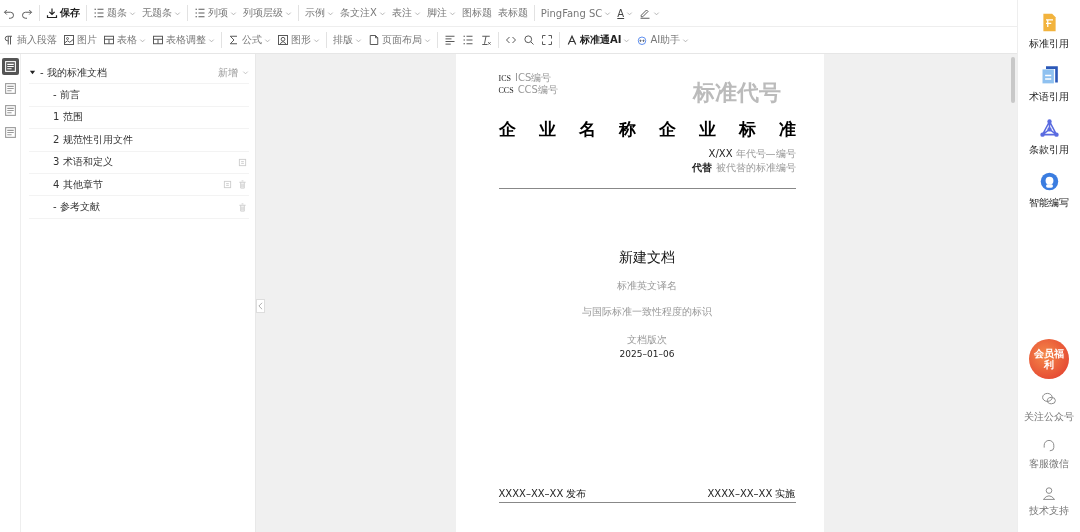 The height and width of the screenshot is (532, 1080). I want to click on person-icon, so click(1049, 493).